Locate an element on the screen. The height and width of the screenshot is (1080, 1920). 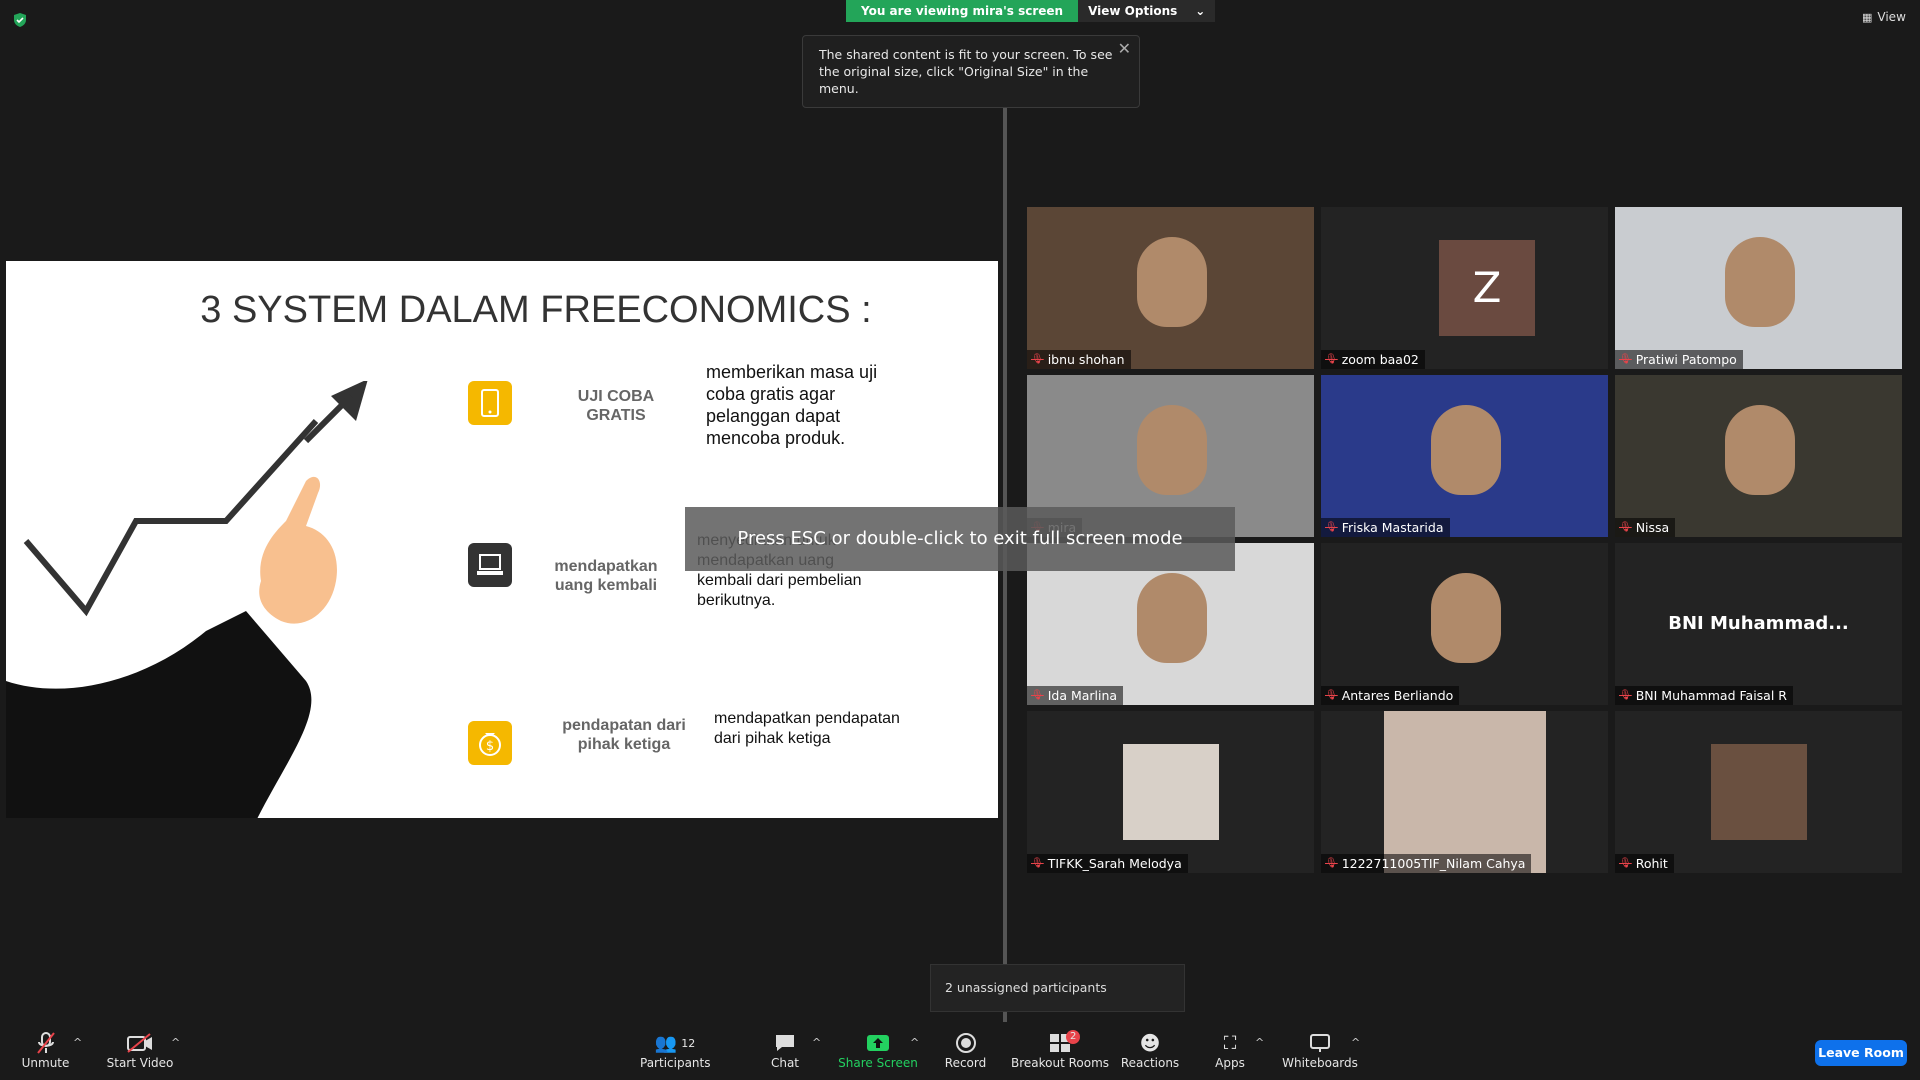
muted-mic-icon is located at coordinates (45, 1043).